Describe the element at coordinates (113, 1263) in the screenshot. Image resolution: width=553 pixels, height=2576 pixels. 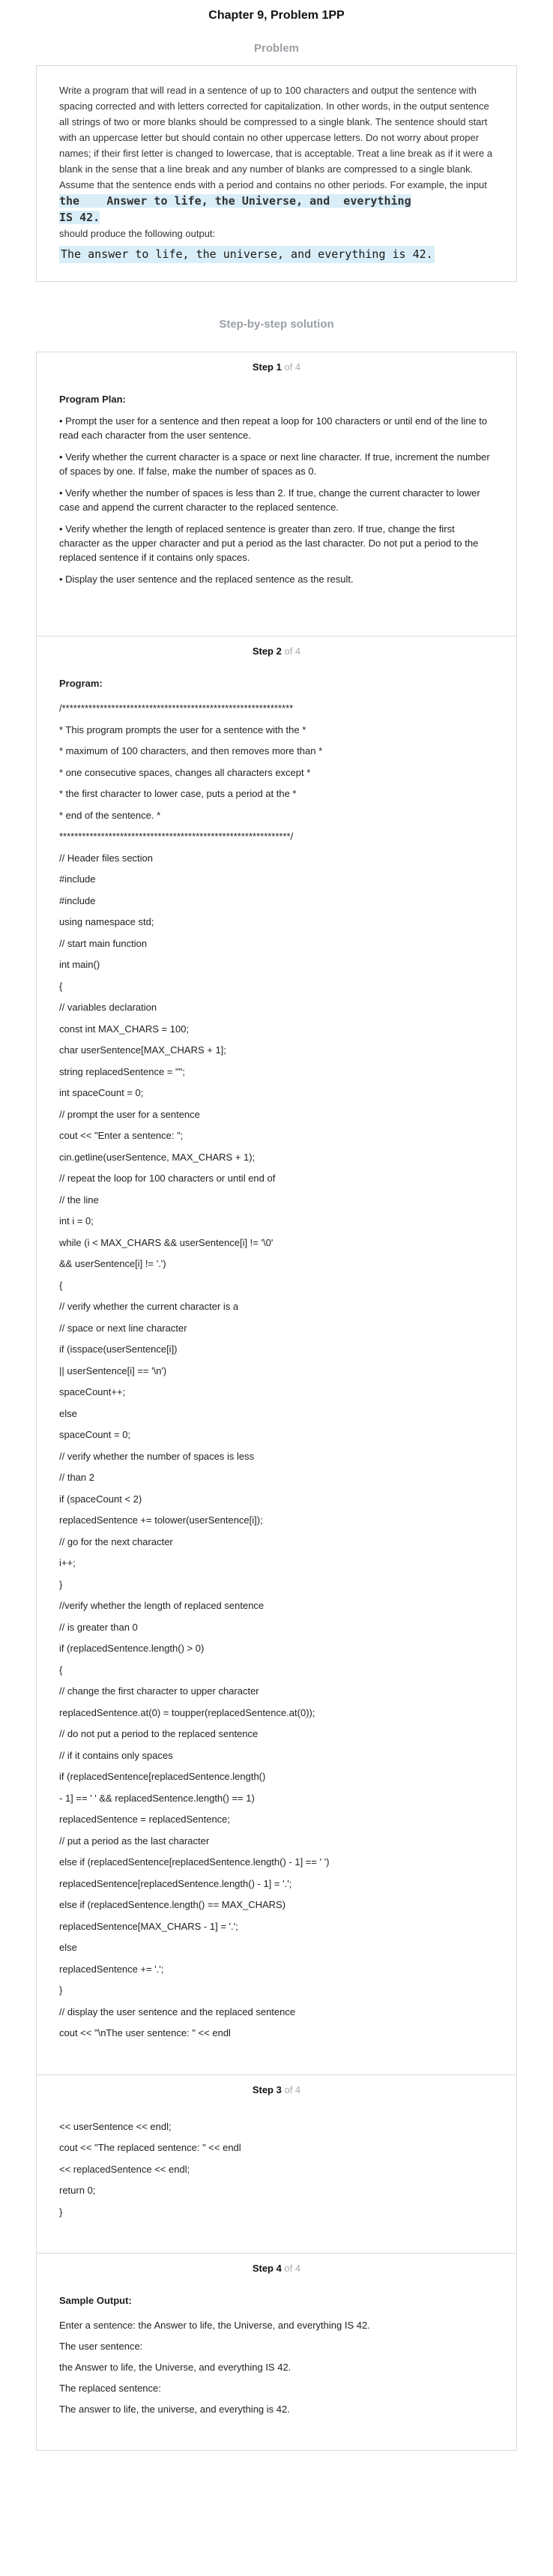
I see `code-line: && userSentence[i] != '.')` at that location.